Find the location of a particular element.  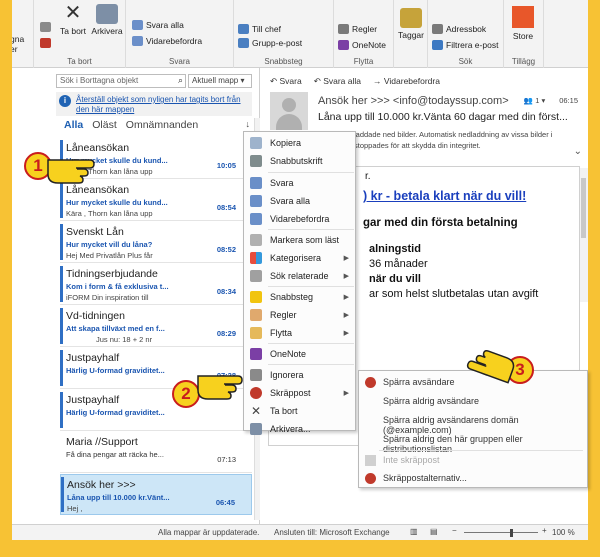

scrollbar-thumb is located at coordinates (583, 208).